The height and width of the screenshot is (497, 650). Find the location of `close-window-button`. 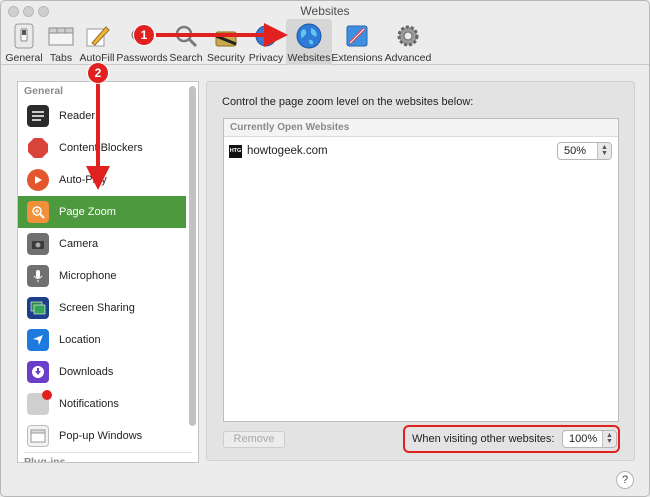

close-window-button is located at coordinates (13, 11).